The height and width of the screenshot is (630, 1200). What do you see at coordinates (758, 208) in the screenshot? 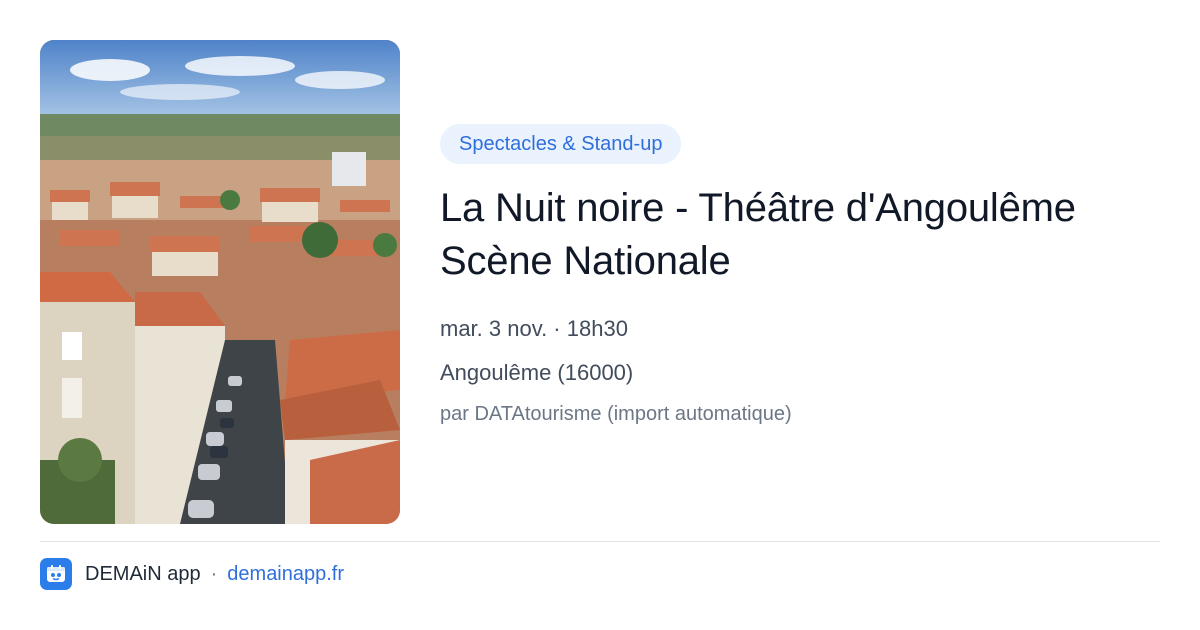
I see `event-title-line-1: La Nuit noire - Théâtre d'Angoulême` at bounding box center [758, 208].